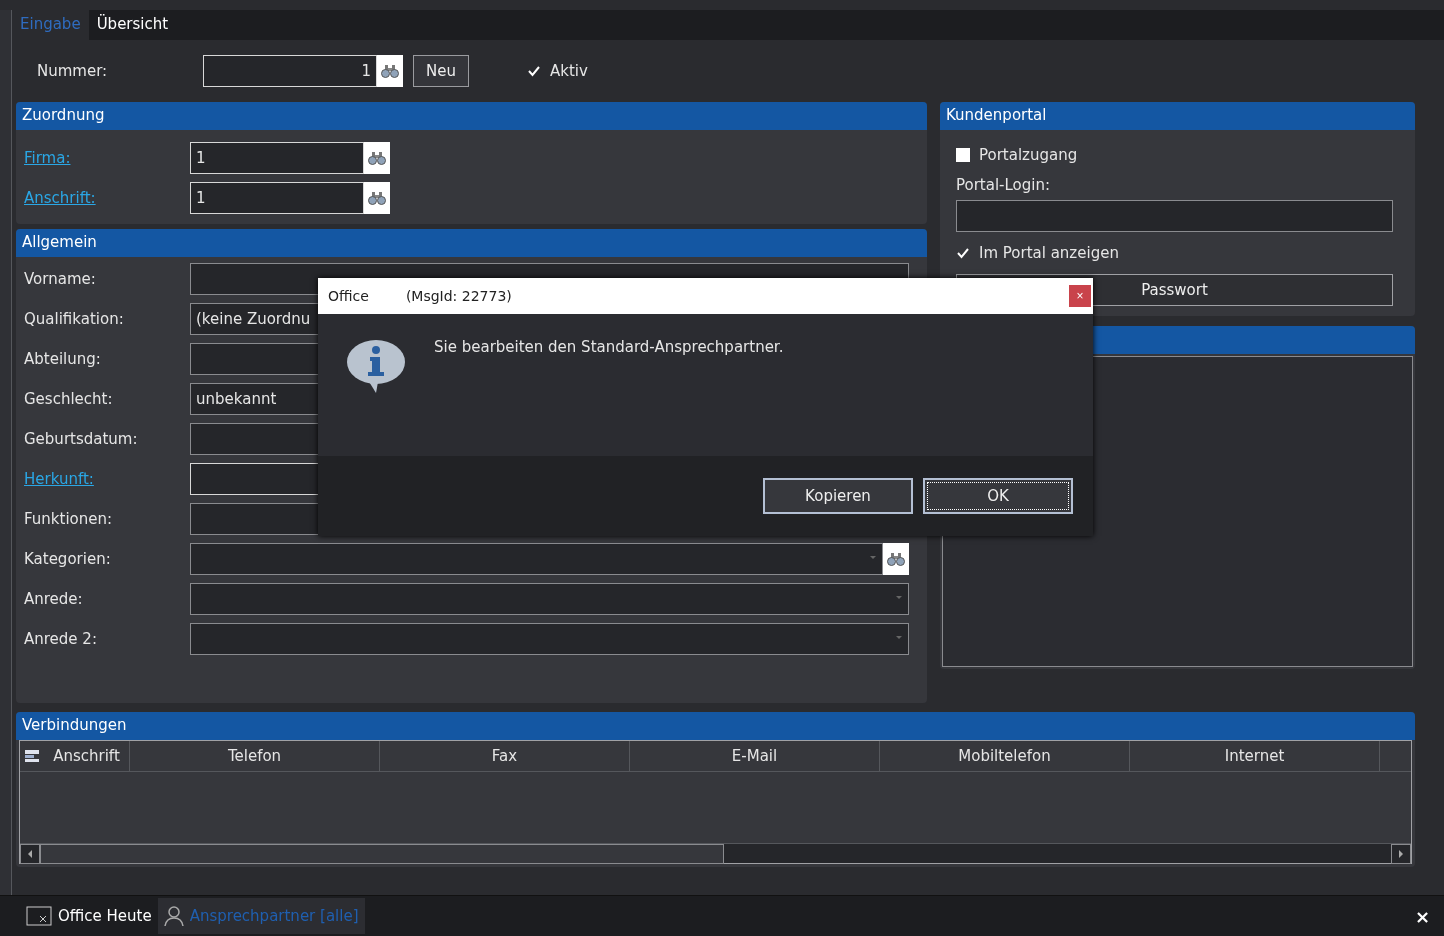 This screenshot has height=936, width=1444. What do you see at coordinates (471, 116) in the screenshot?
I see `section-header: Zuordnung` at bounding box center [471, 116].